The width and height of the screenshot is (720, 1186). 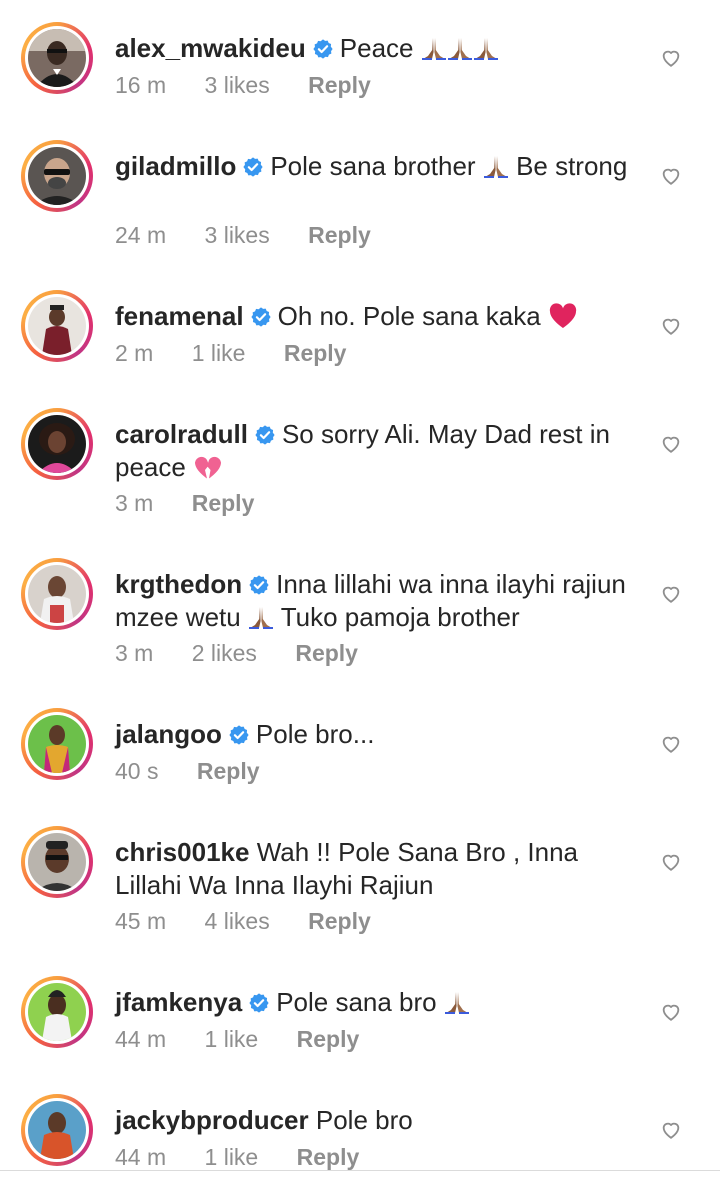 What do you see at coordinates (178, 584) in the screenshot?
I see `username: krgthedon` at bounding box center [178, 584].